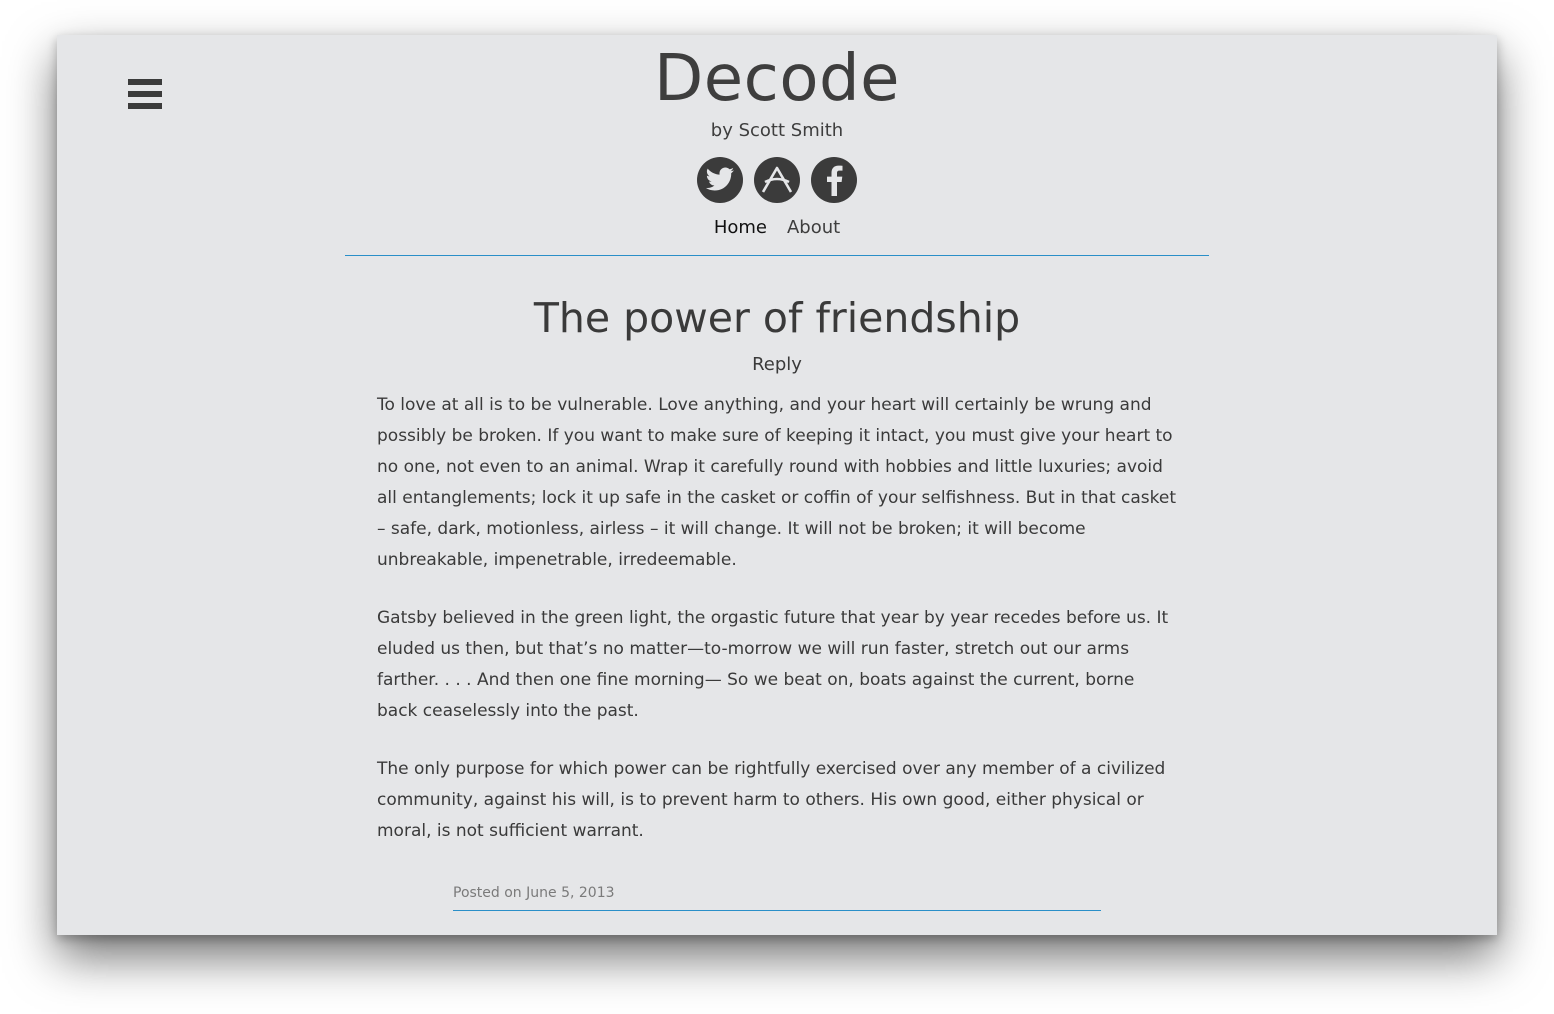 This screenshot has width=1554, height=1014. Describe the element at coordinates (777, 145) in the screenshot. I see `site-header: Decode by Scott Smith Home About` at that location.